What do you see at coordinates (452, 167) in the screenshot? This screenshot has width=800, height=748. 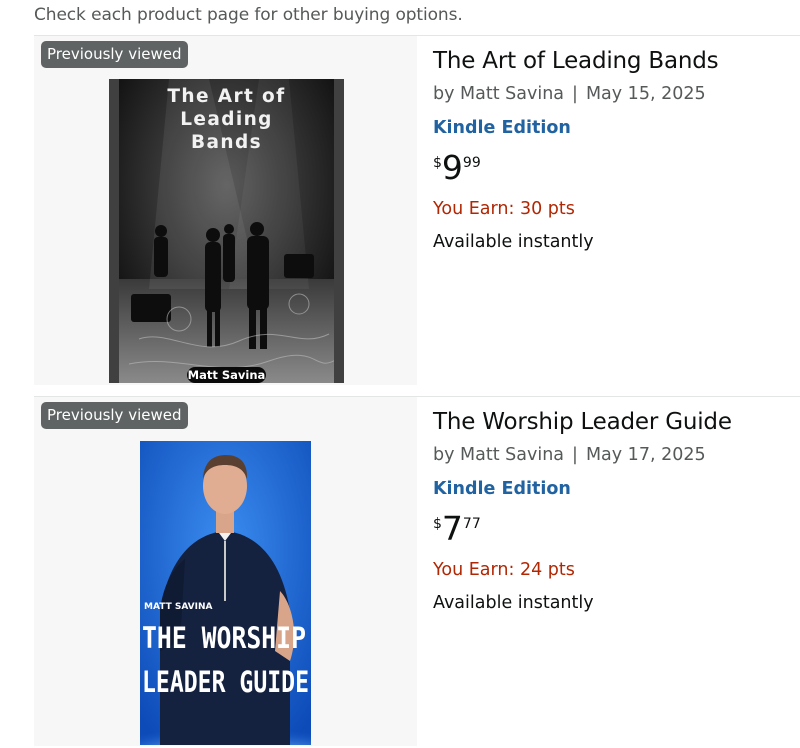 I see `price-whole: 9` at bounding box center [452, 167].